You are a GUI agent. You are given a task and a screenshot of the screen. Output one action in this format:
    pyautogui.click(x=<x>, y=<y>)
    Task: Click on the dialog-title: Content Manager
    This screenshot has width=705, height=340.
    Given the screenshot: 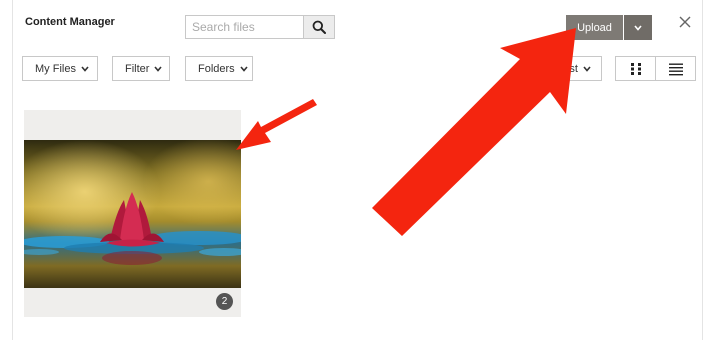 What is the action you would take?
    pyautogui.click(x=70, y=22)
    